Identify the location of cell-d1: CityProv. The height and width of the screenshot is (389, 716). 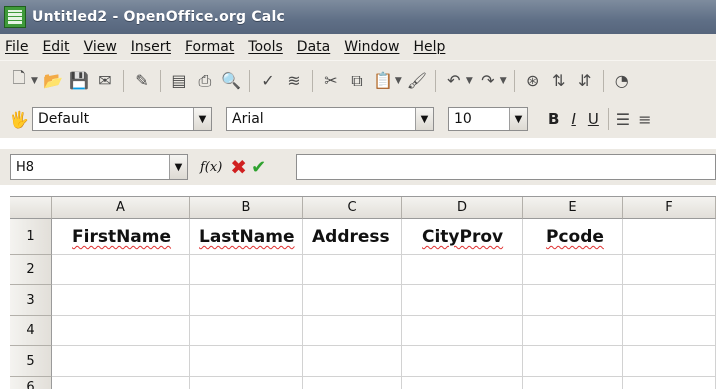
(462, 237).